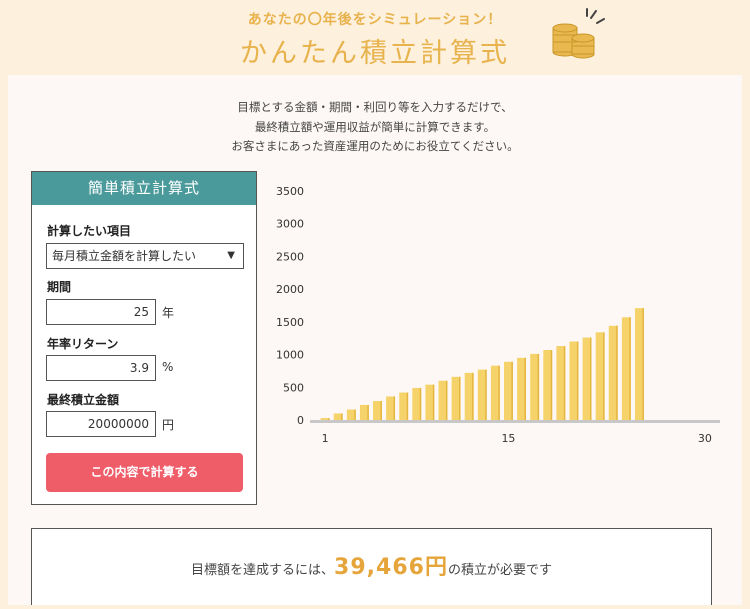 Image resolution: width=750 pixels, height=609 pixels. What do you see at coordinates (391, 567) in the screenshot?
I see `result-amount: 39,466円` at bounding box center [391, 567].